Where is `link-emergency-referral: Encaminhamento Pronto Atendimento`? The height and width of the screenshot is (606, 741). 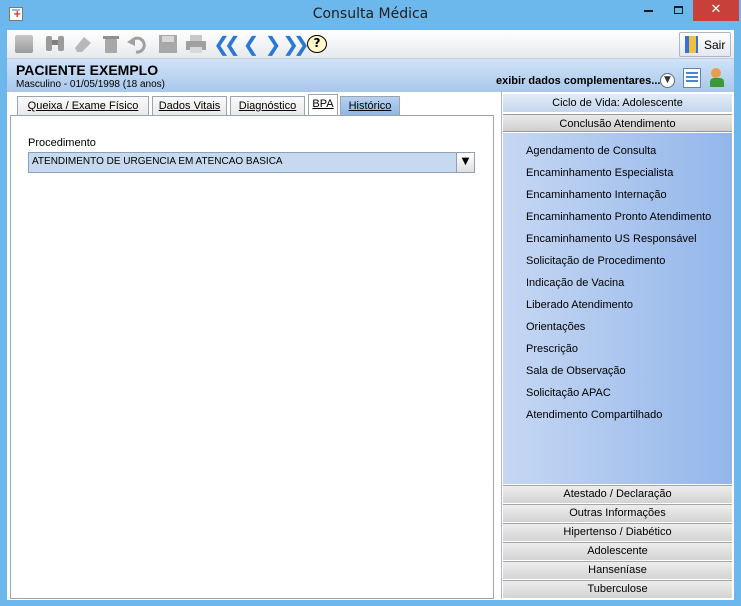 link-emergency-referral: Encaminhamento Pronto Atendimento is located at coordinates (618, 217).